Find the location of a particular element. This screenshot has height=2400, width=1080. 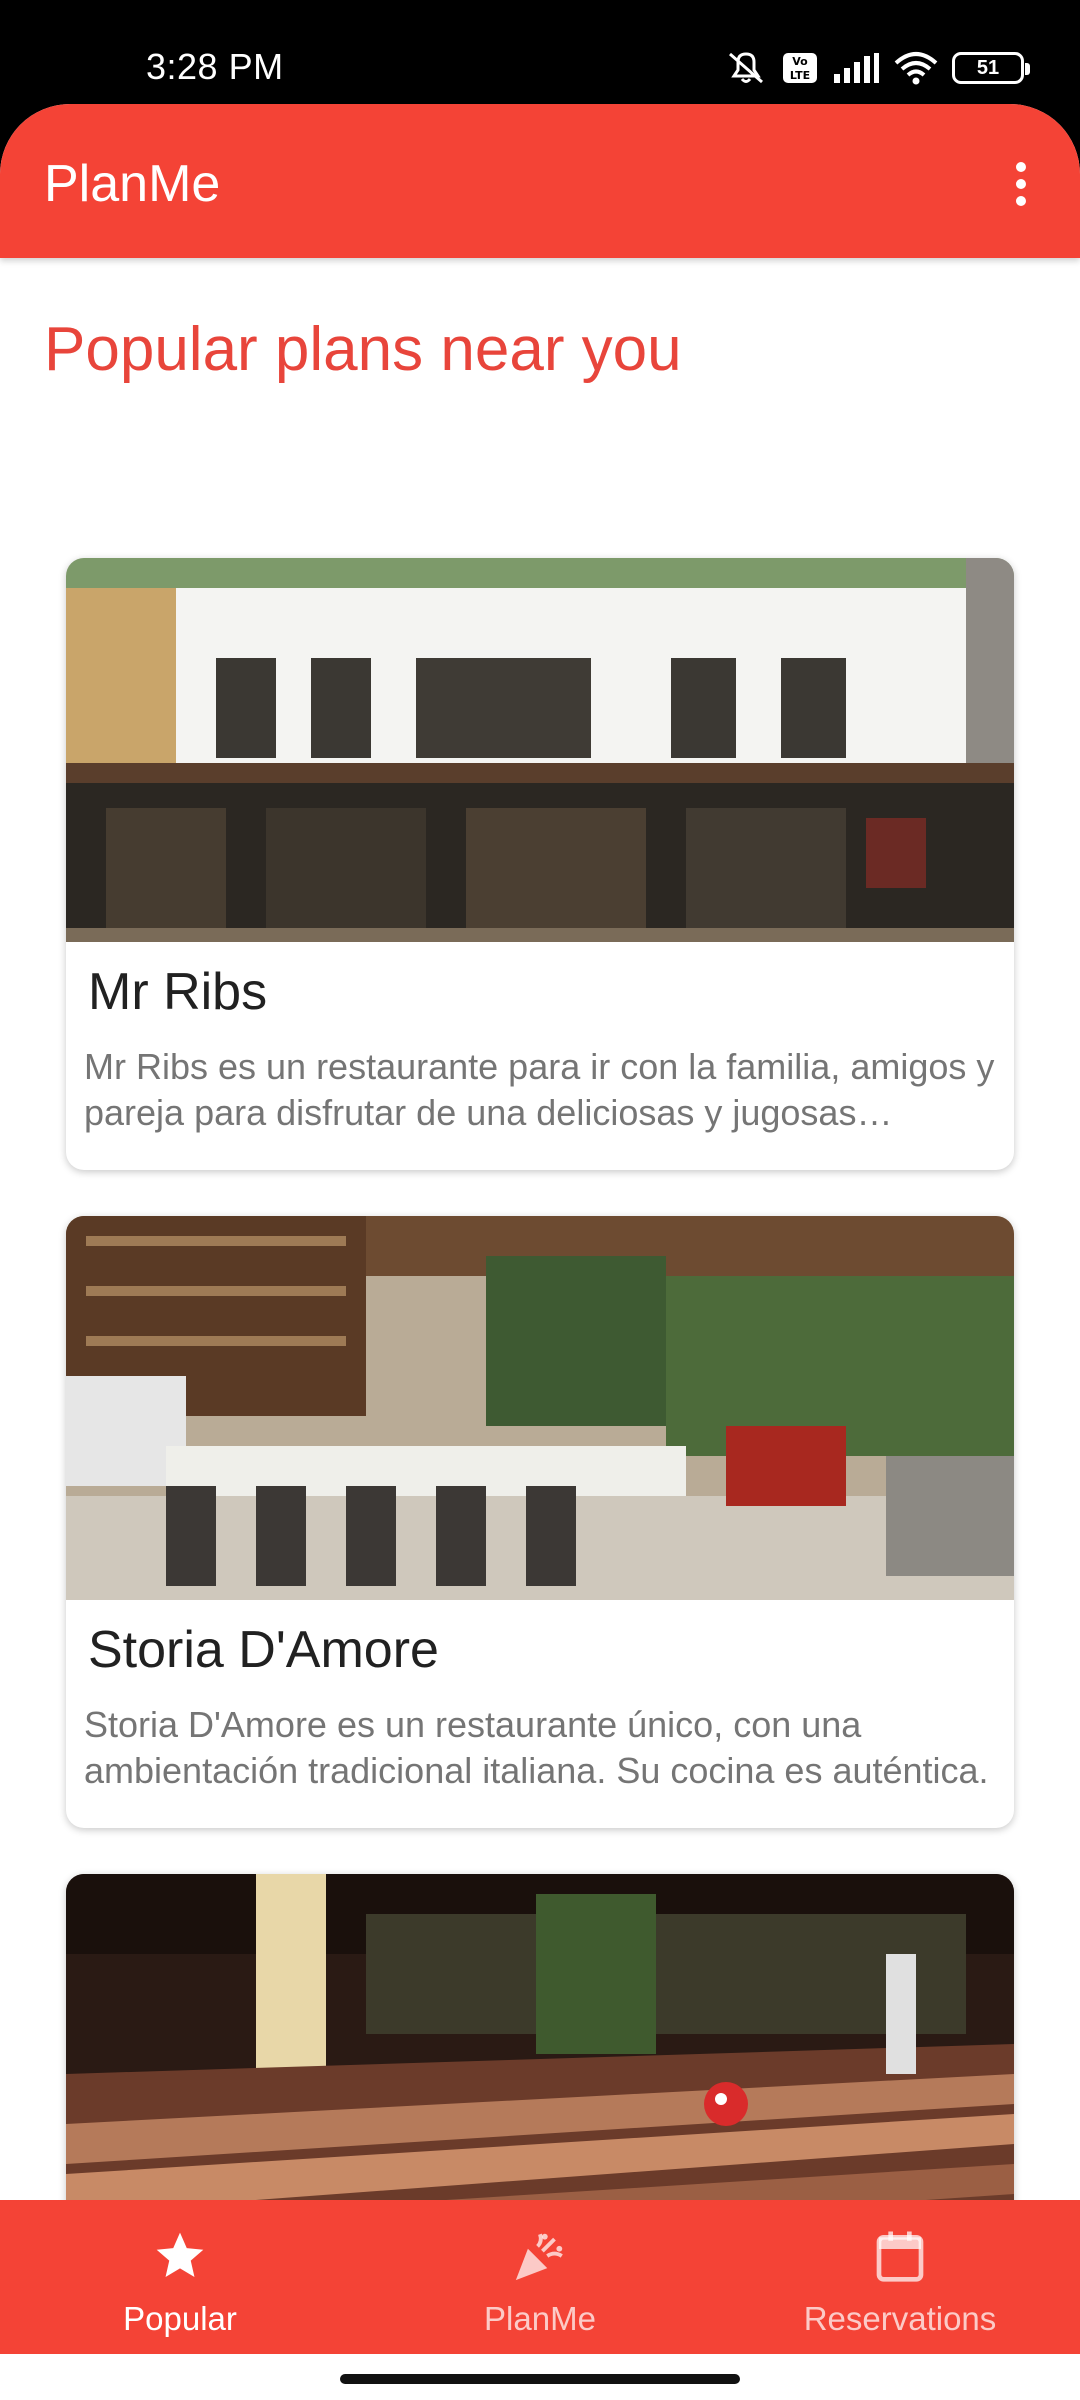

status-bar: 3:28 PM Vo LTE 51 is located at coordinates (540, 55).